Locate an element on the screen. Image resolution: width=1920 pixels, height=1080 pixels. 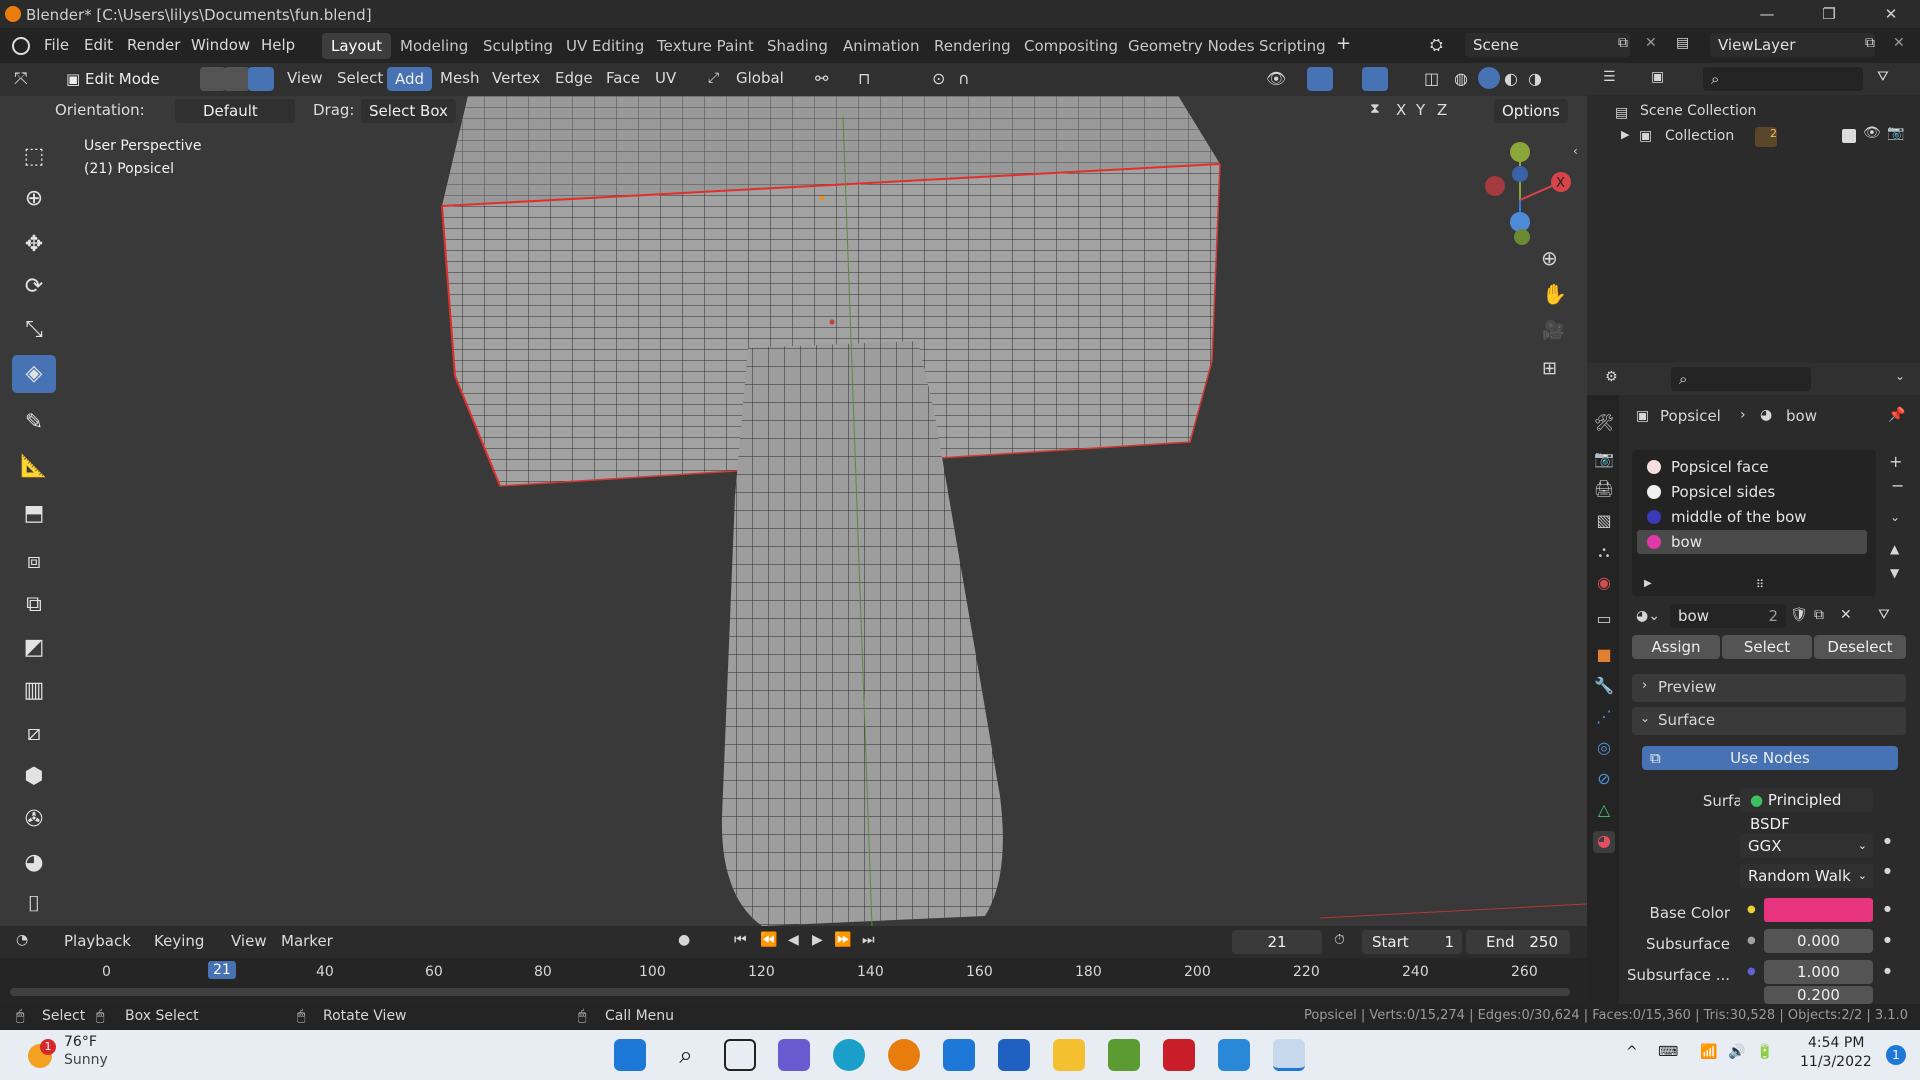
deselect-button: Deselect is located at coordinates (1860, 647).